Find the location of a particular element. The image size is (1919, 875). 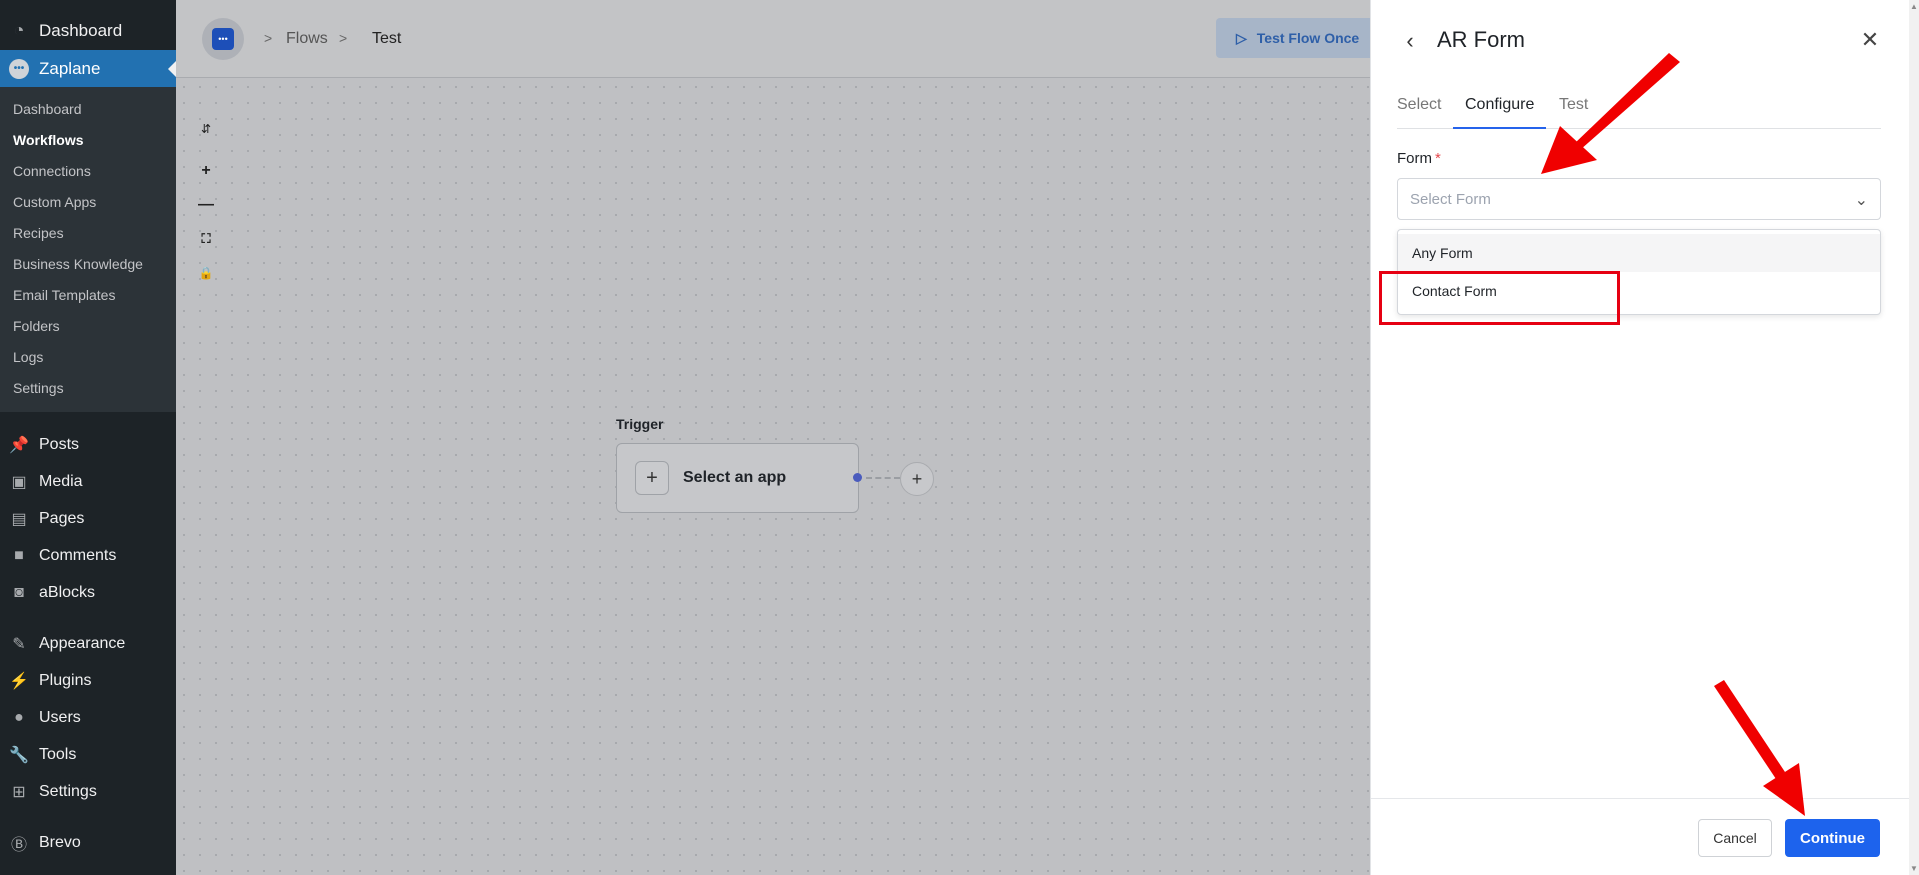

sidebar-item-plugins: ⚡ Plugins is located at coordinates (88, 680).